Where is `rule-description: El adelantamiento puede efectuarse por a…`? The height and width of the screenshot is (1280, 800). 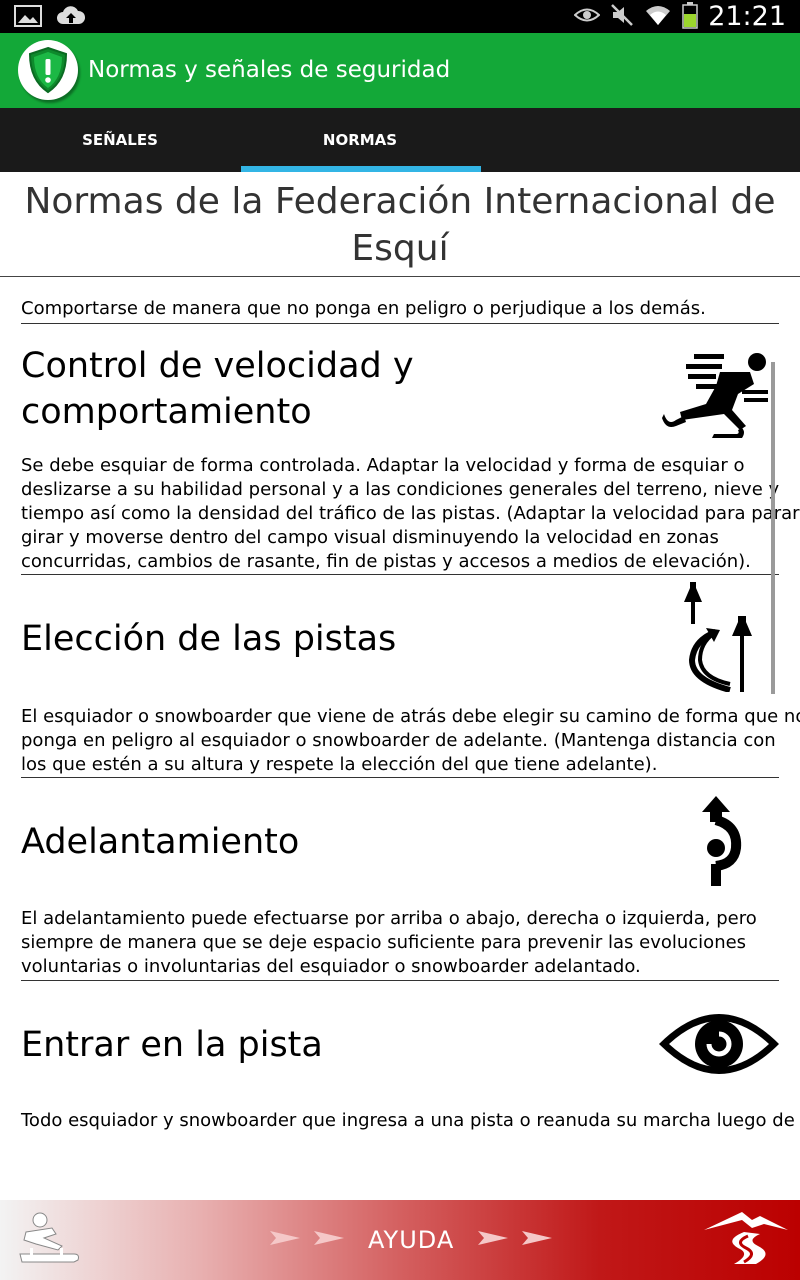
rule-description: El adelantamiento puede efectuarse por a… is located at coordinates (401, 943).